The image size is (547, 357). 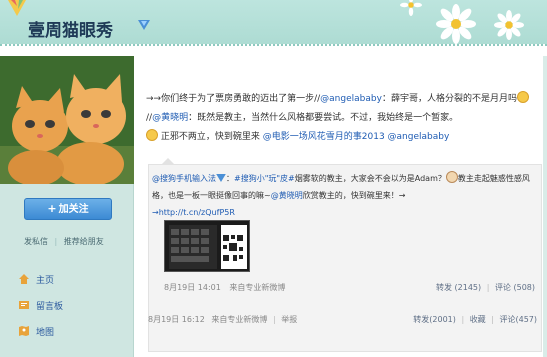 I want to click on banner-wave-divider, so click(x=273, y=50).